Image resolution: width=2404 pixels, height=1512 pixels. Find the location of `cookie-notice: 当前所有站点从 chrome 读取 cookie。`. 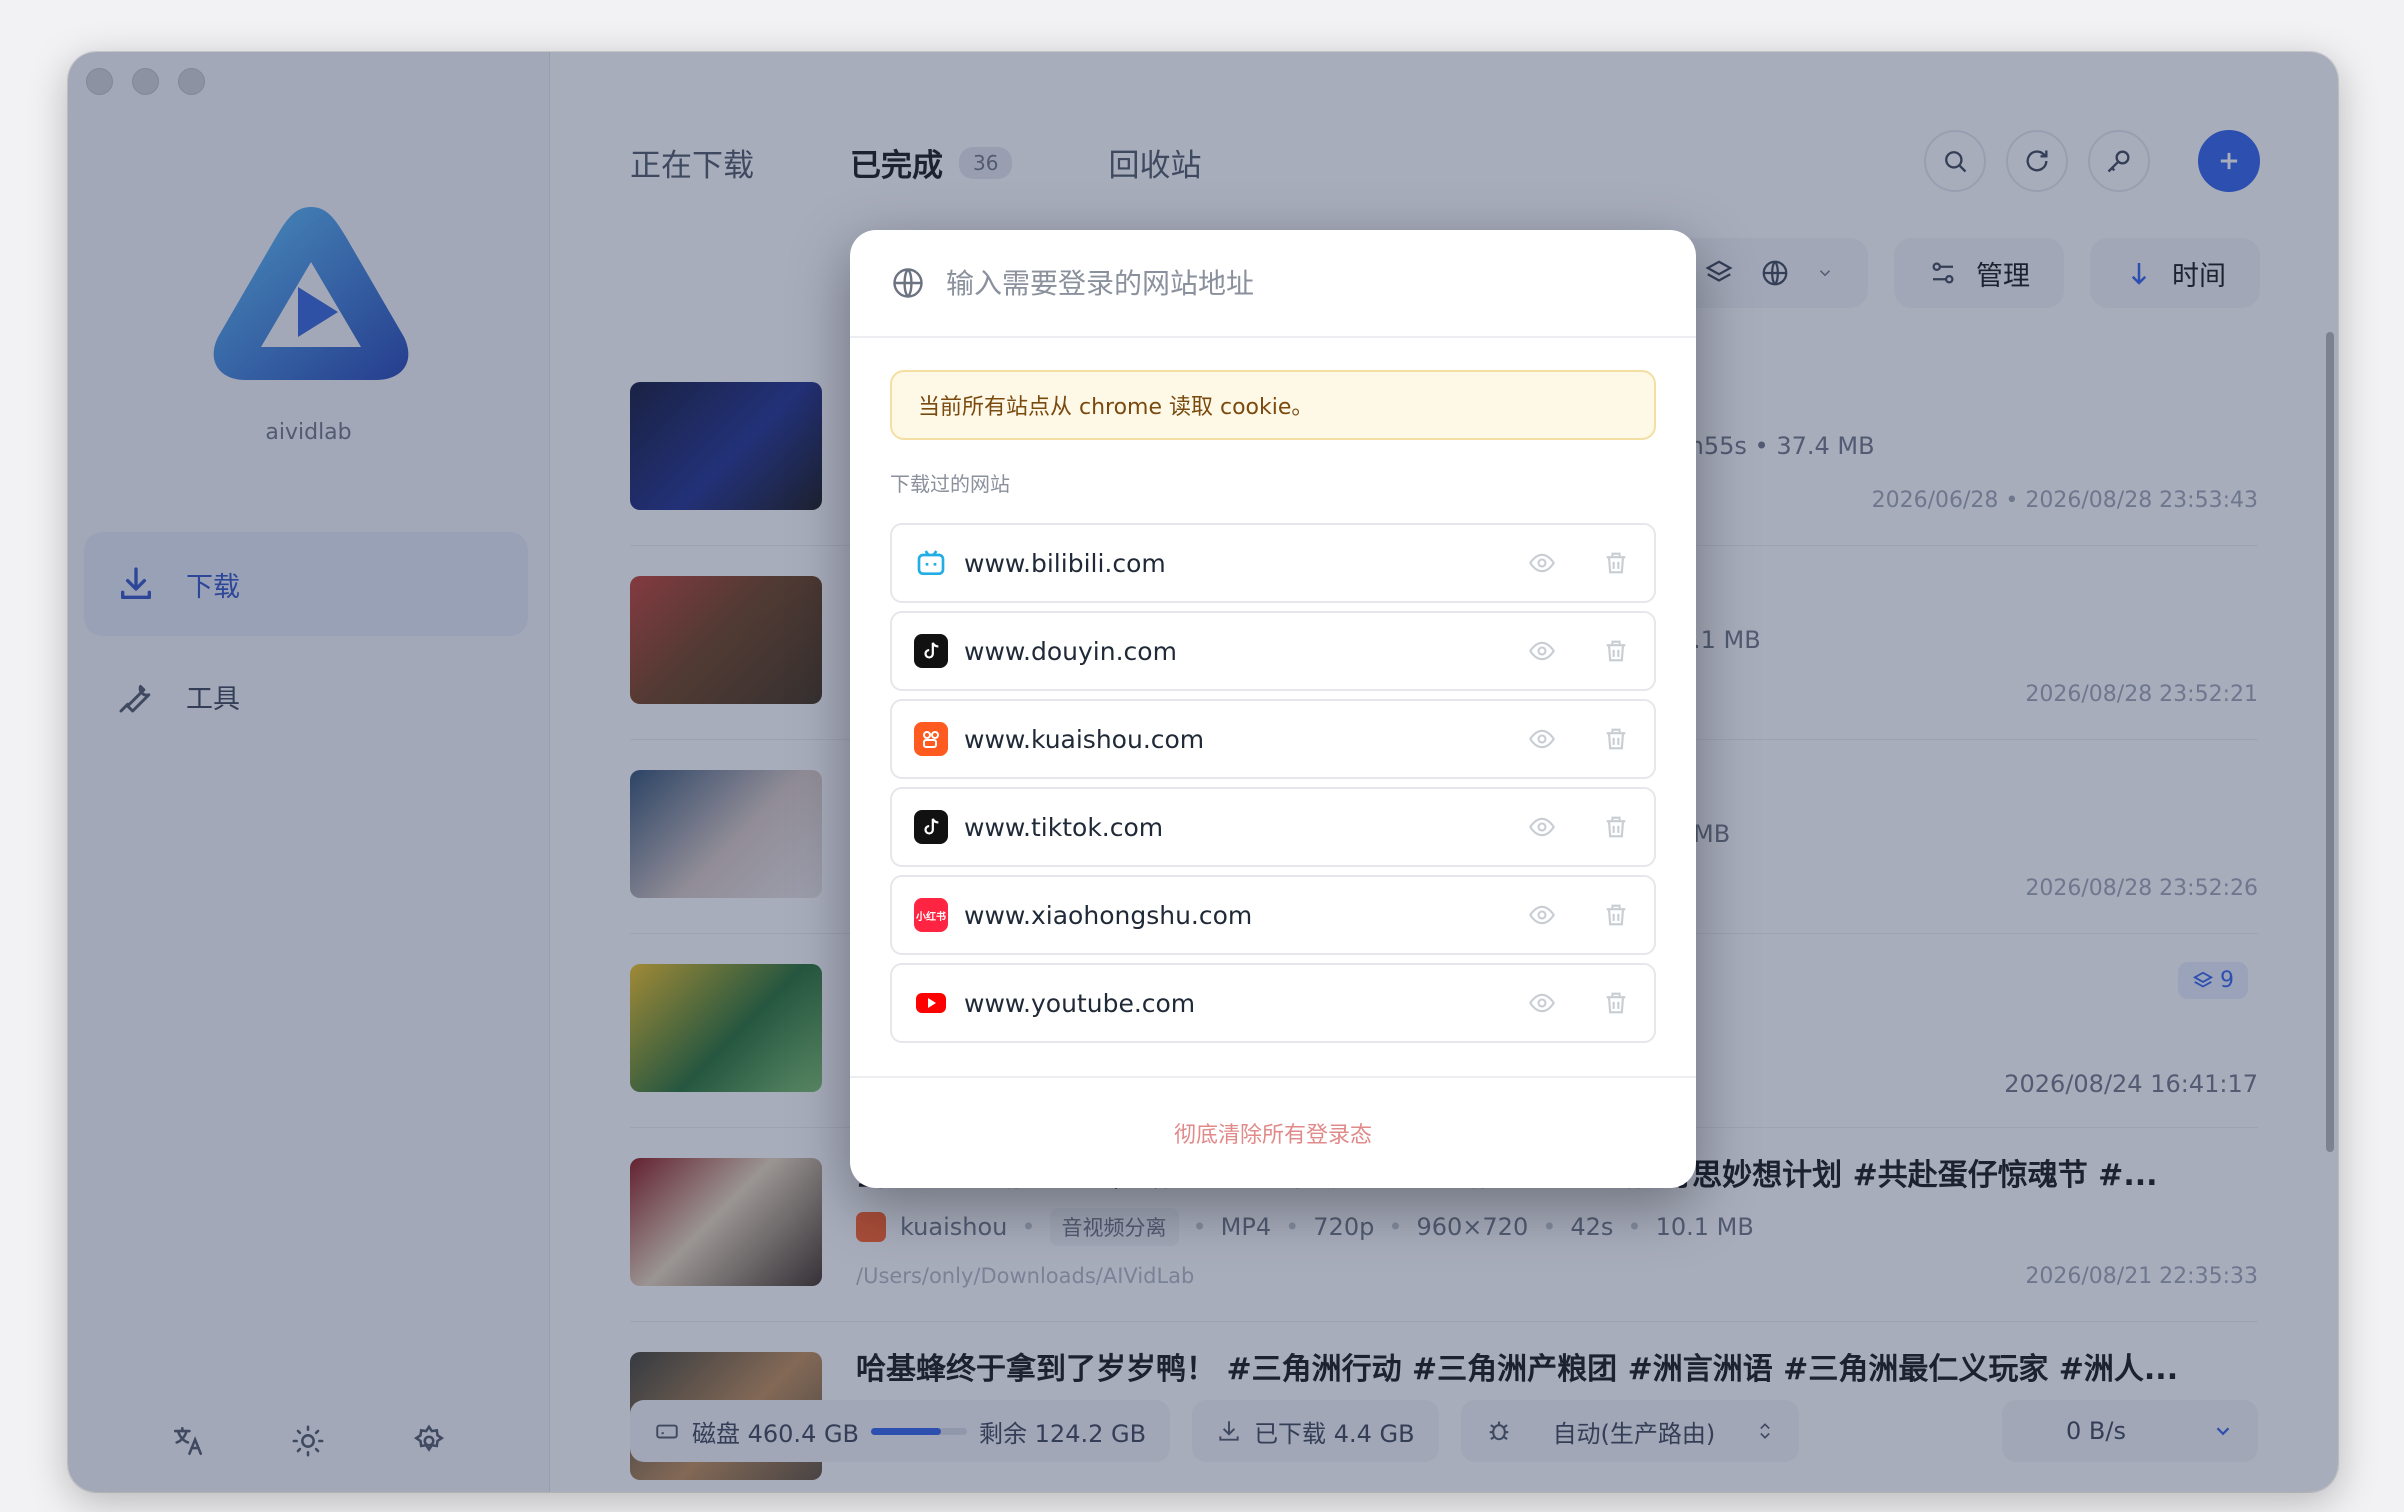

cookie-notice: 当前所有站点从 chrome 读取 cookie。 is located at coordinates (1273, 405).